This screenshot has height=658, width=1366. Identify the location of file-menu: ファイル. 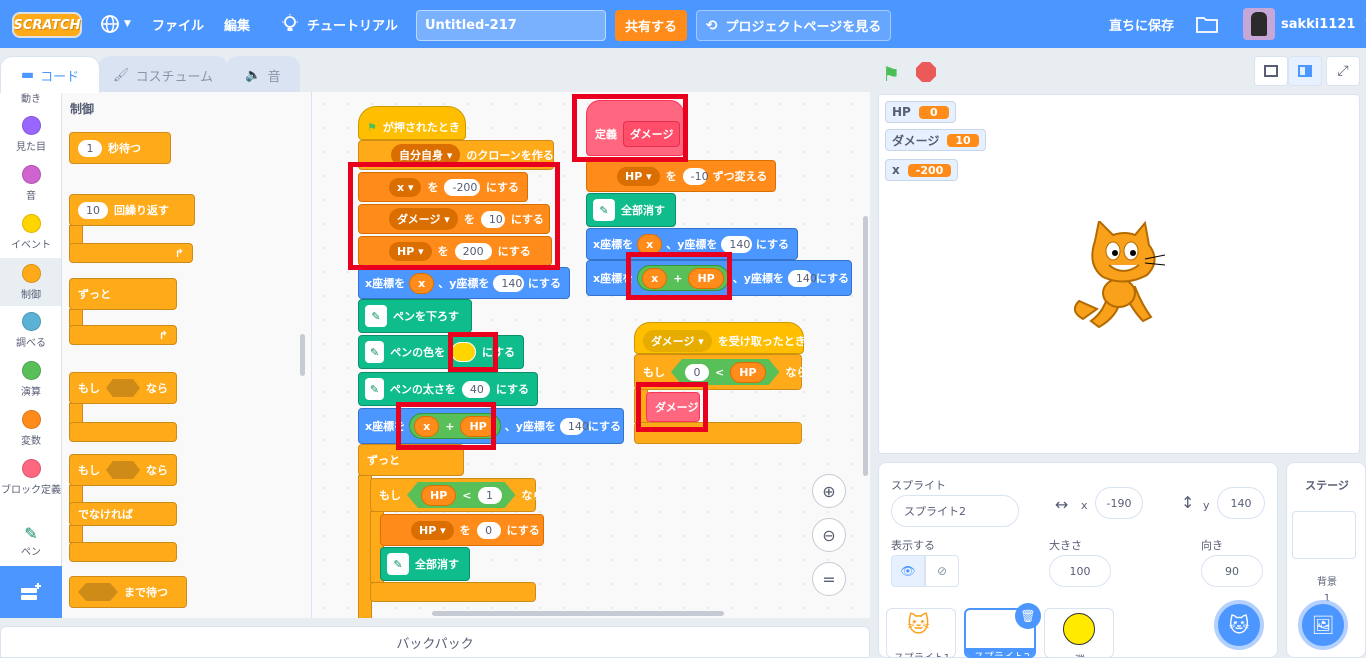
(178, 24).